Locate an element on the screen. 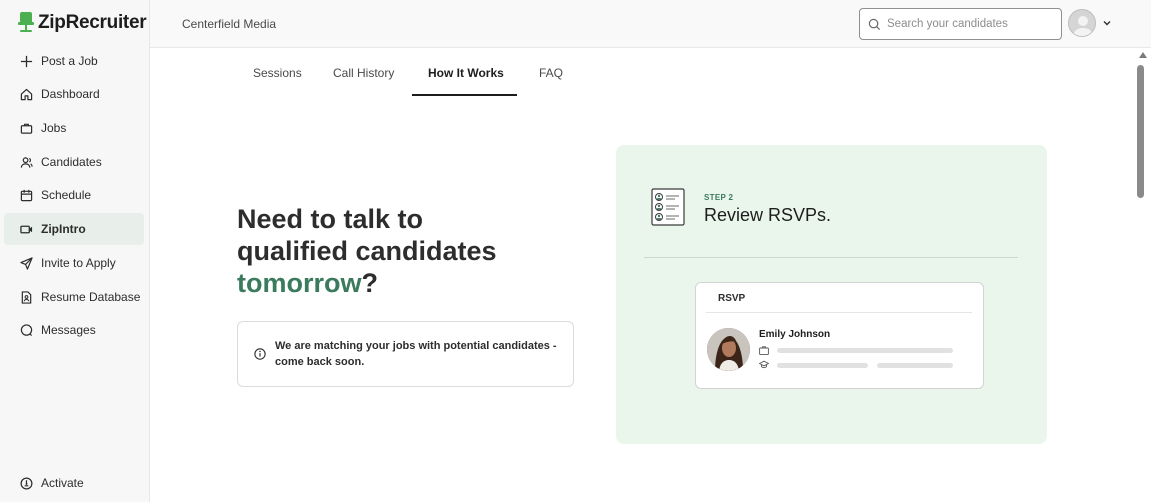  sidebar-item-resume-database: Resume Database is located at coordinates (74, 297).